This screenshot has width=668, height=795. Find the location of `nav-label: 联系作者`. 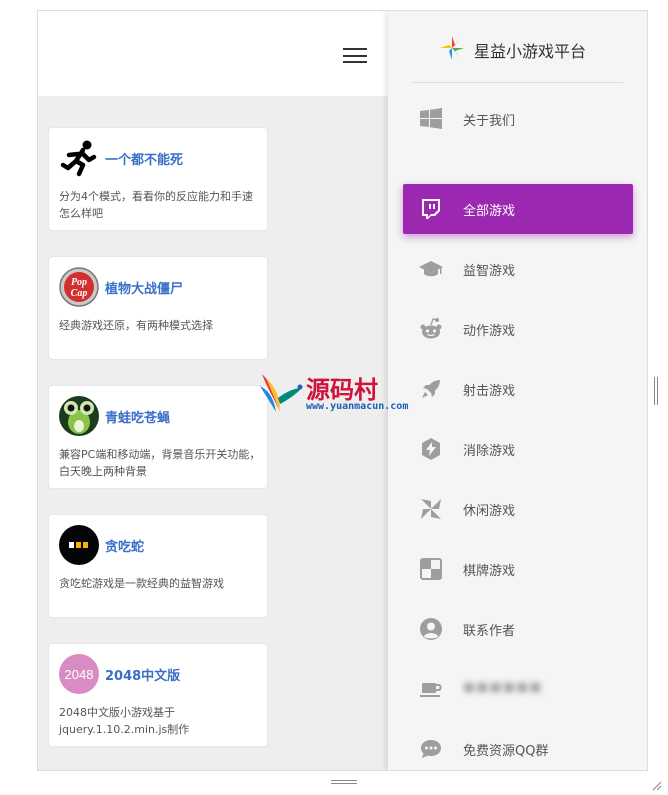

nav-label: 联系作者 is located at coordinates (489, 631).